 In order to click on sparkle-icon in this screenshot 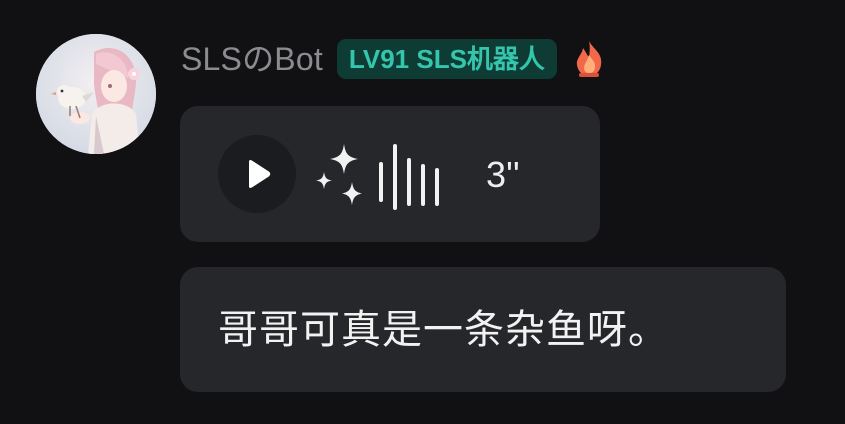, I will do `click(339, 174)`.